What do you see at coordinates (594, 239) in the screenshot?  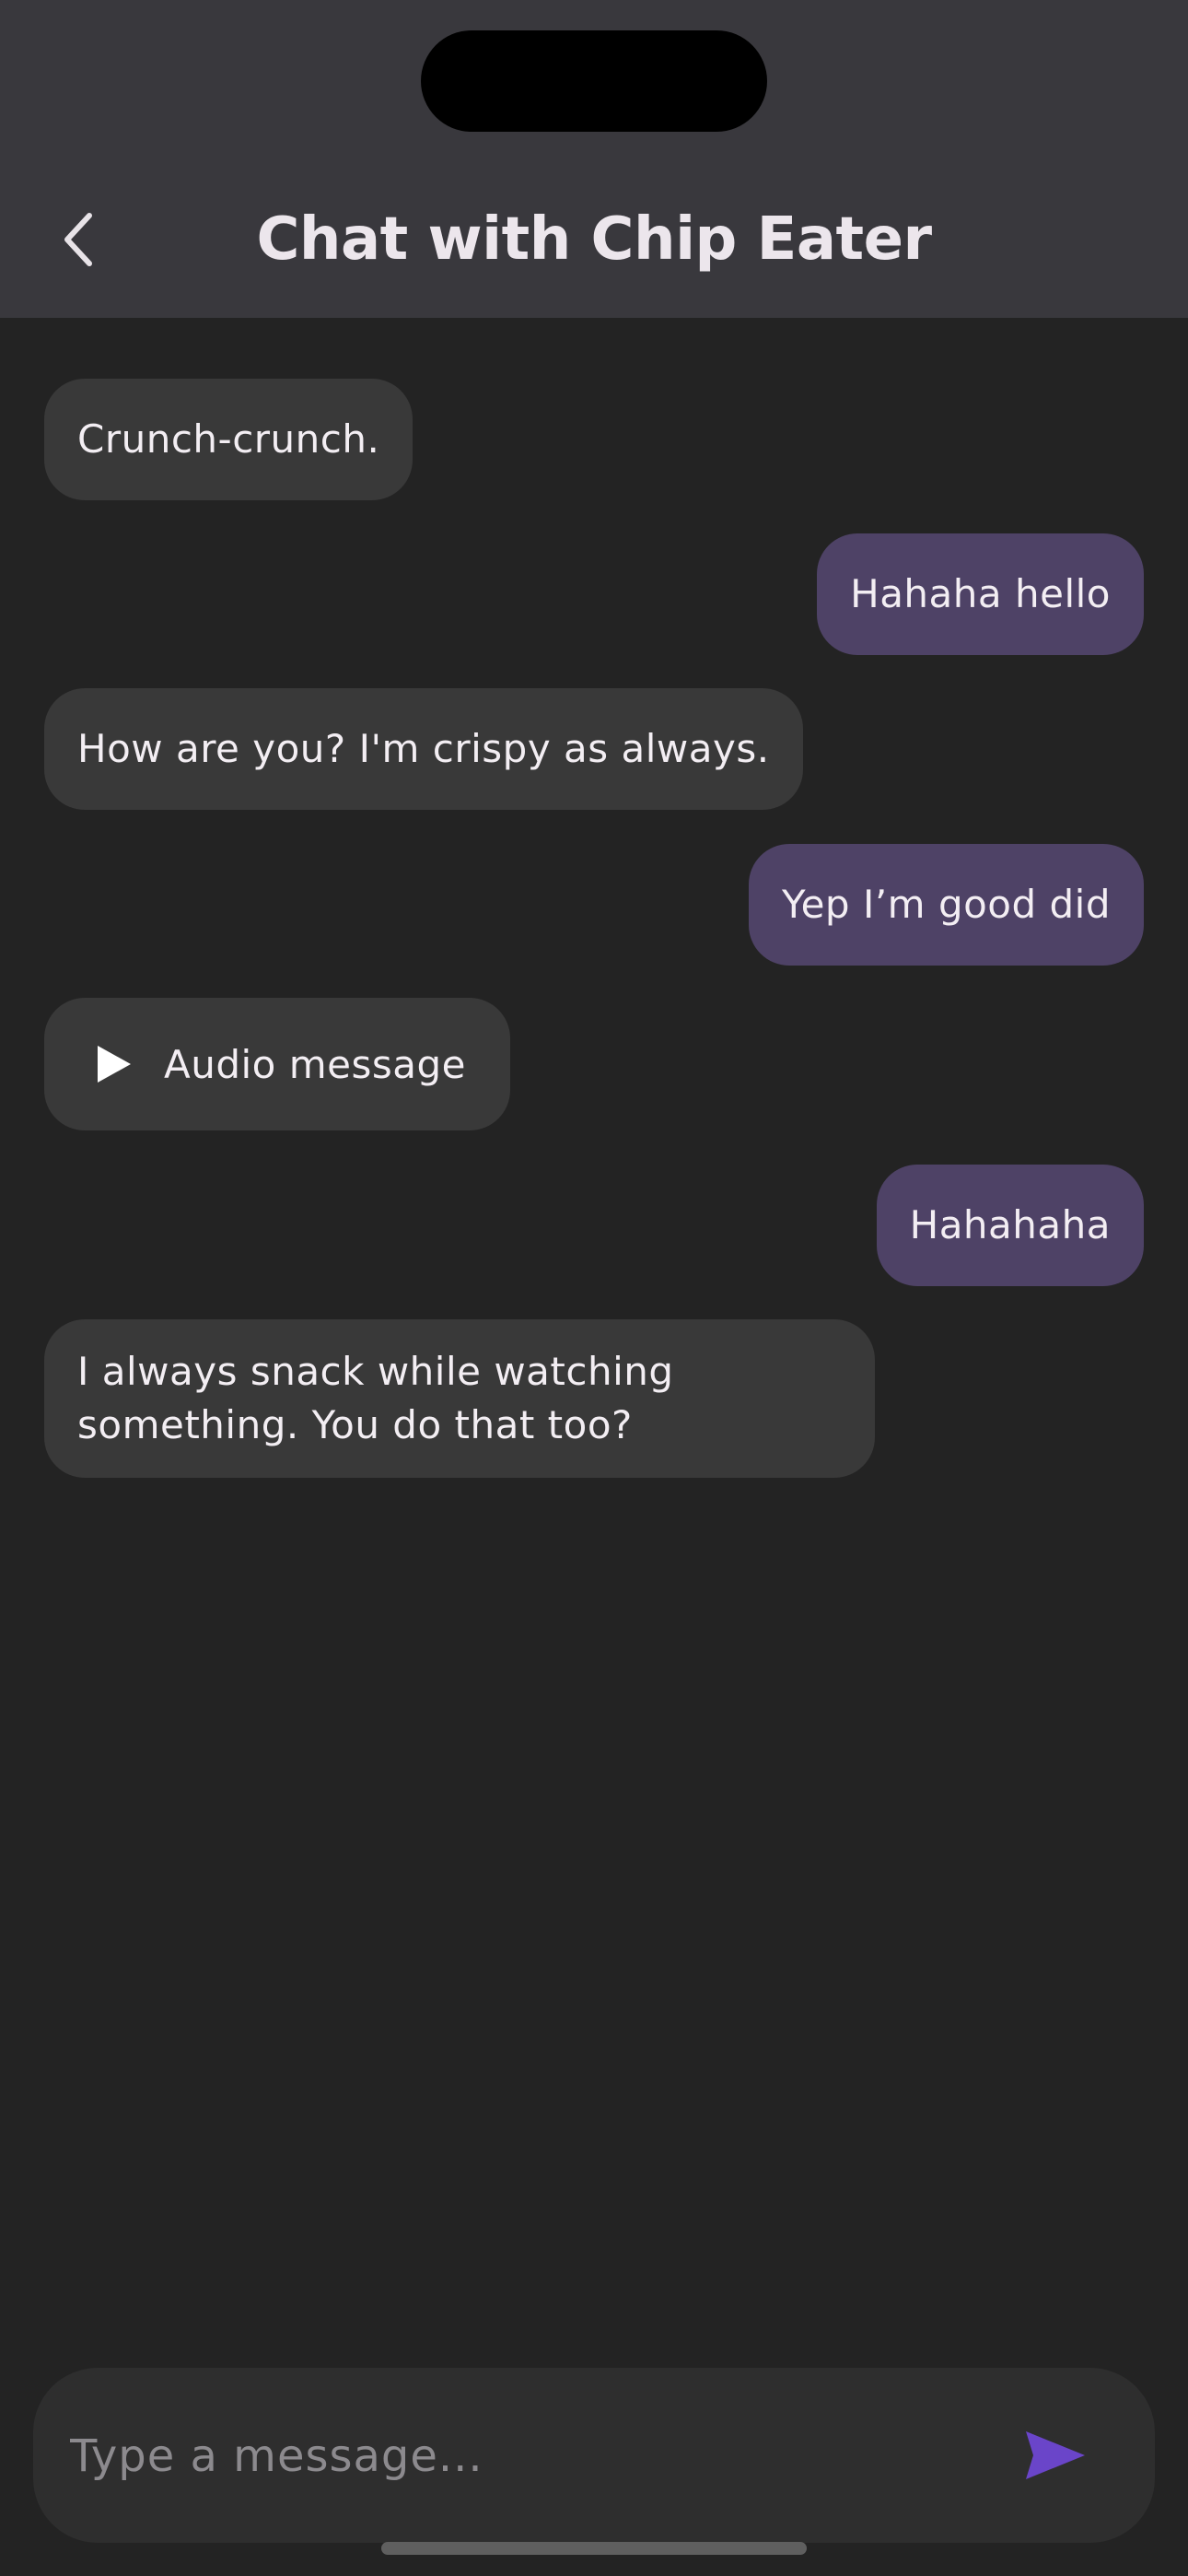 I see `page-title: Chat with Chip Eater` at bounding box center [594, 239].